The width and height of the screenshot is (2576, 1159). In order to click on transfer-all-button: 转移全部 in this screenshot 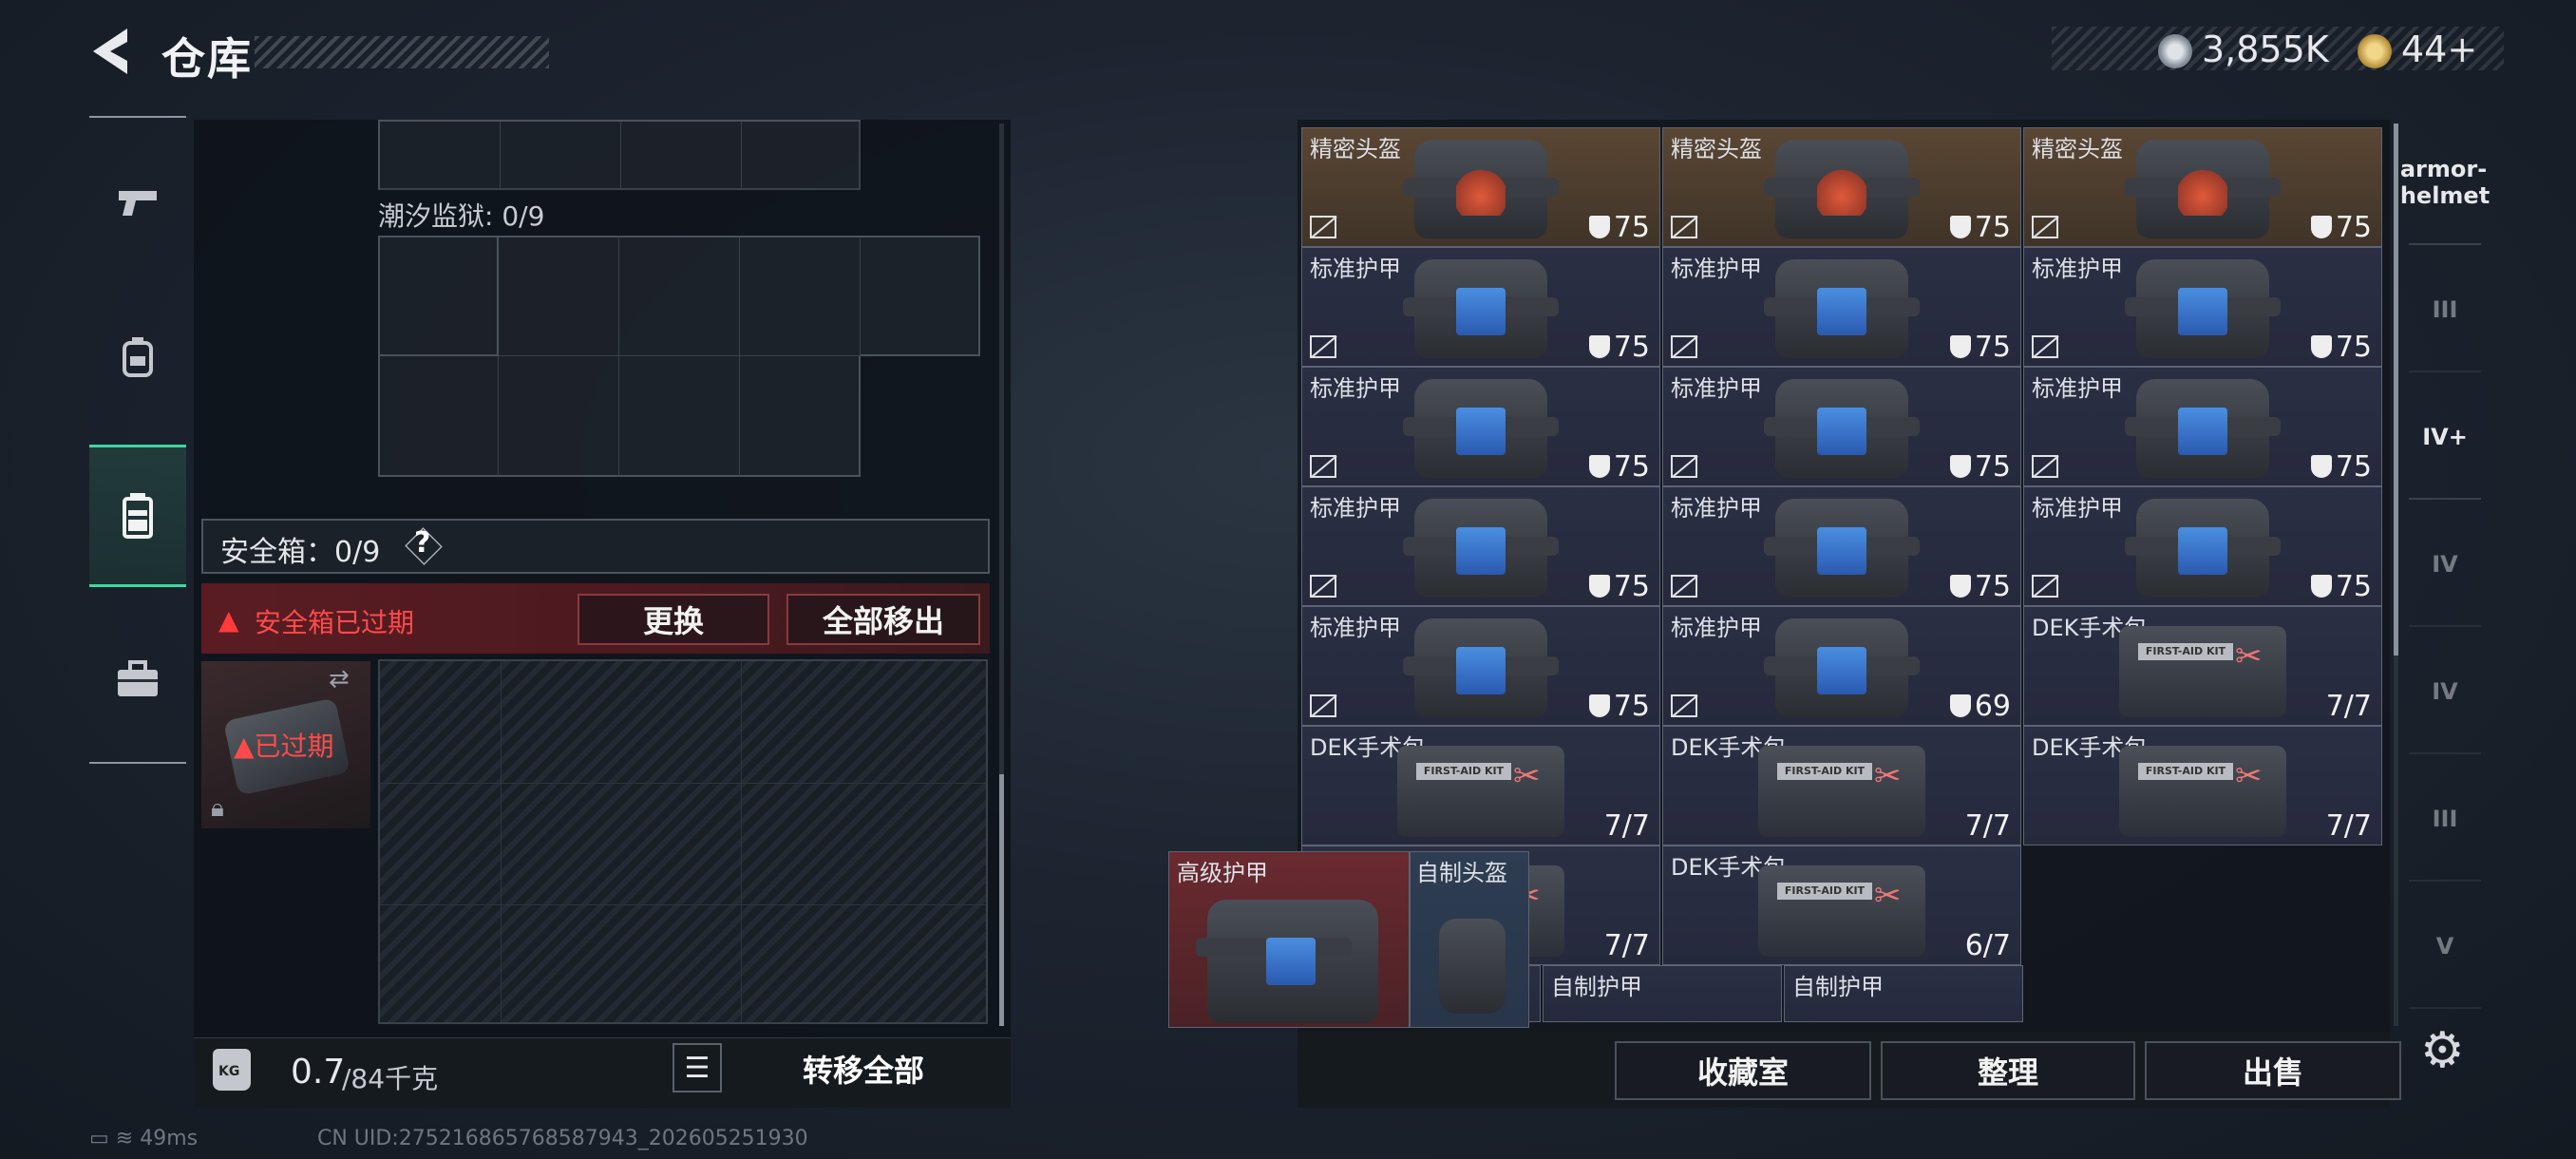, I will do `click(863, 1068)`.